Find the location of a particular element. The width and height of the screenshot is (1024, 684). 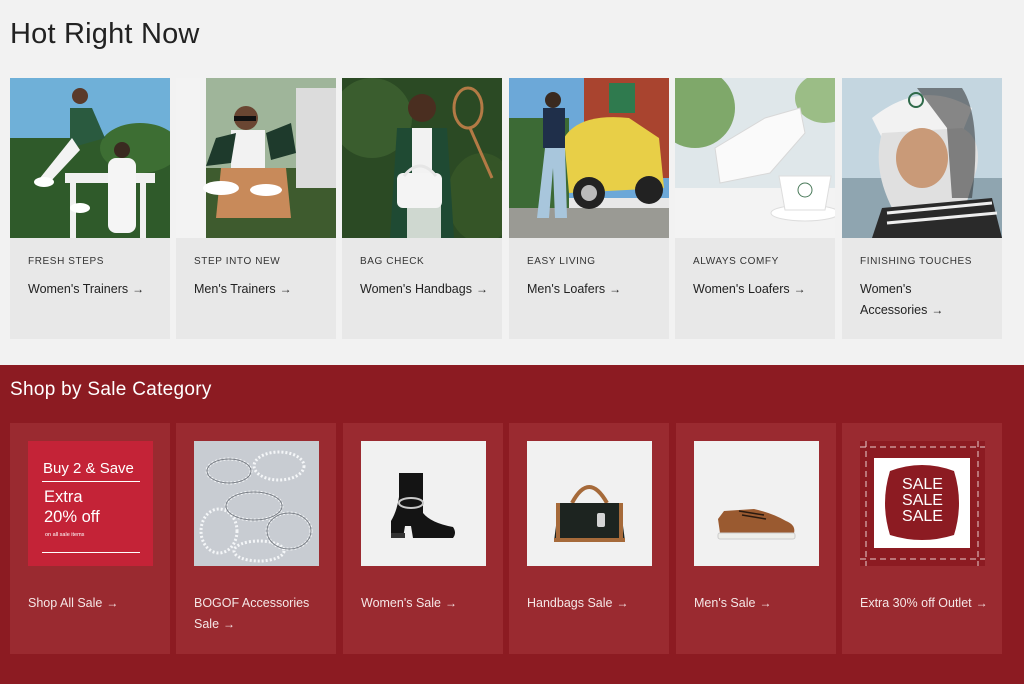

sale-card-label: Women's Sale is located at coordinates (401, 603).